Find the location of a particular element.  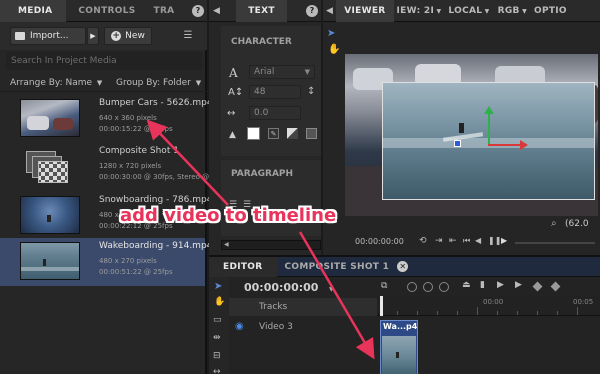

timeline-ruler: 00:00 00:05 is located at coordinates (488, 306).